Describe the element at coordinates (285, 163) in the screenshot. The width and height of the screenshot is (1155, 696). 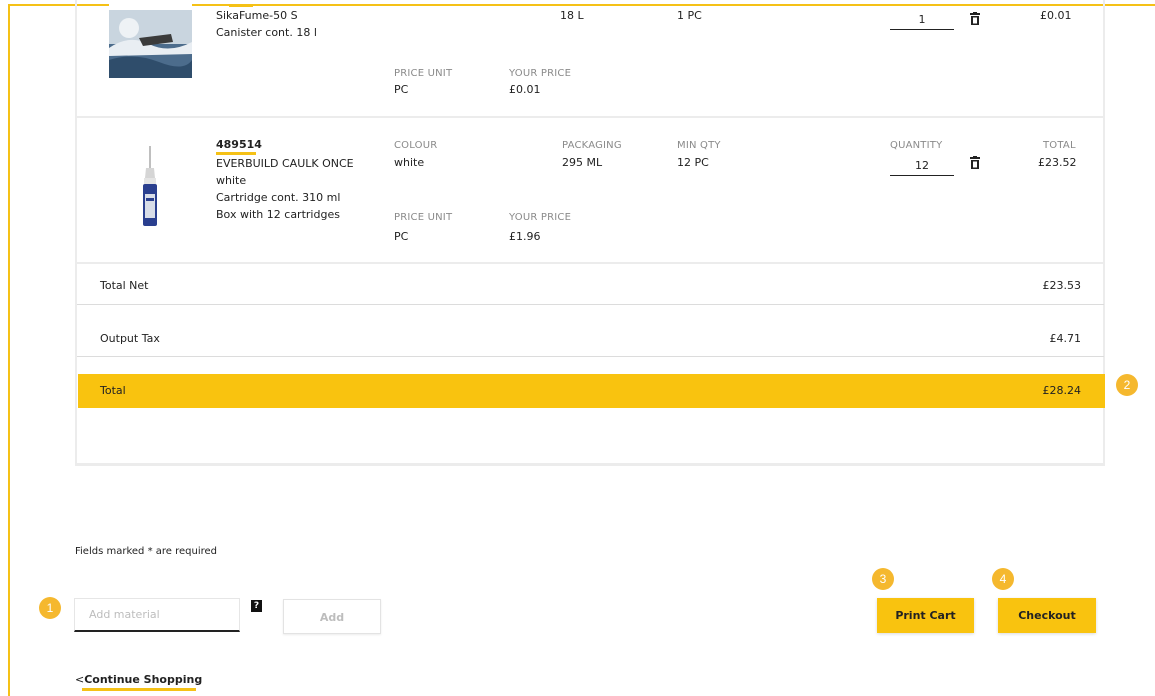
I see `item-name: EVERBUILD CAULK ONCE` at that location.